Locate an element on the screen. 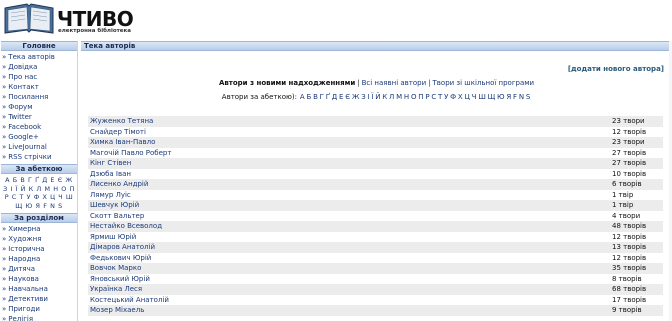  alphabet-letter-link: Л is located at coordinates (391, 97).